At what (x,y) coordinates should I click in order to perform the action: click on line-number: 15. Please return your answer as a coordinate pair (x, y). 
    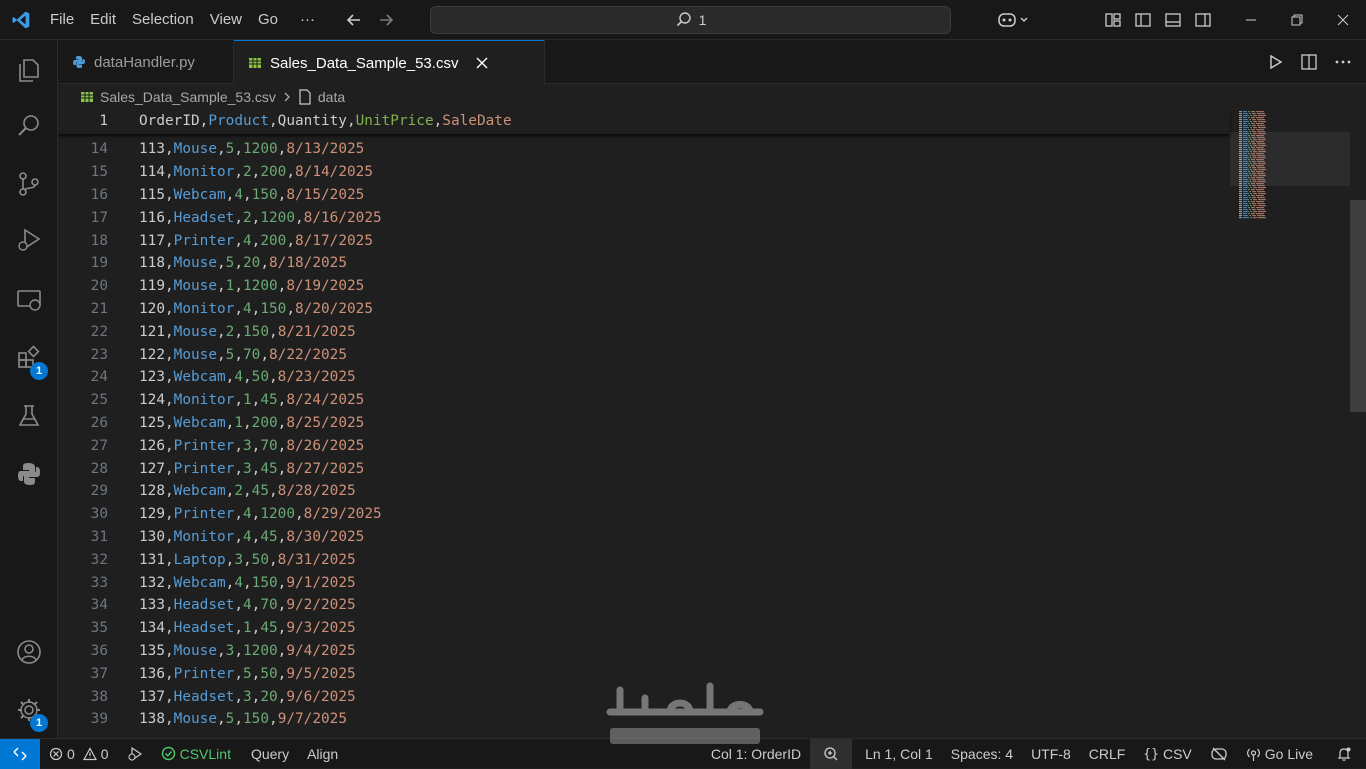
    Looking at the image, I should click on (99, 172).